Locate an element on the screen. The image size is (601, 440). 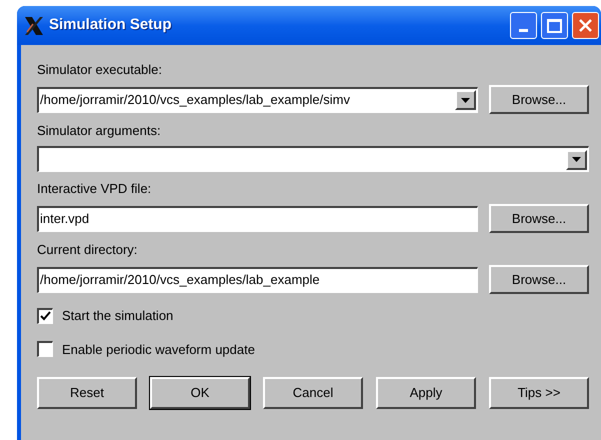
maximize-icon is located at coordinates (554, 25).